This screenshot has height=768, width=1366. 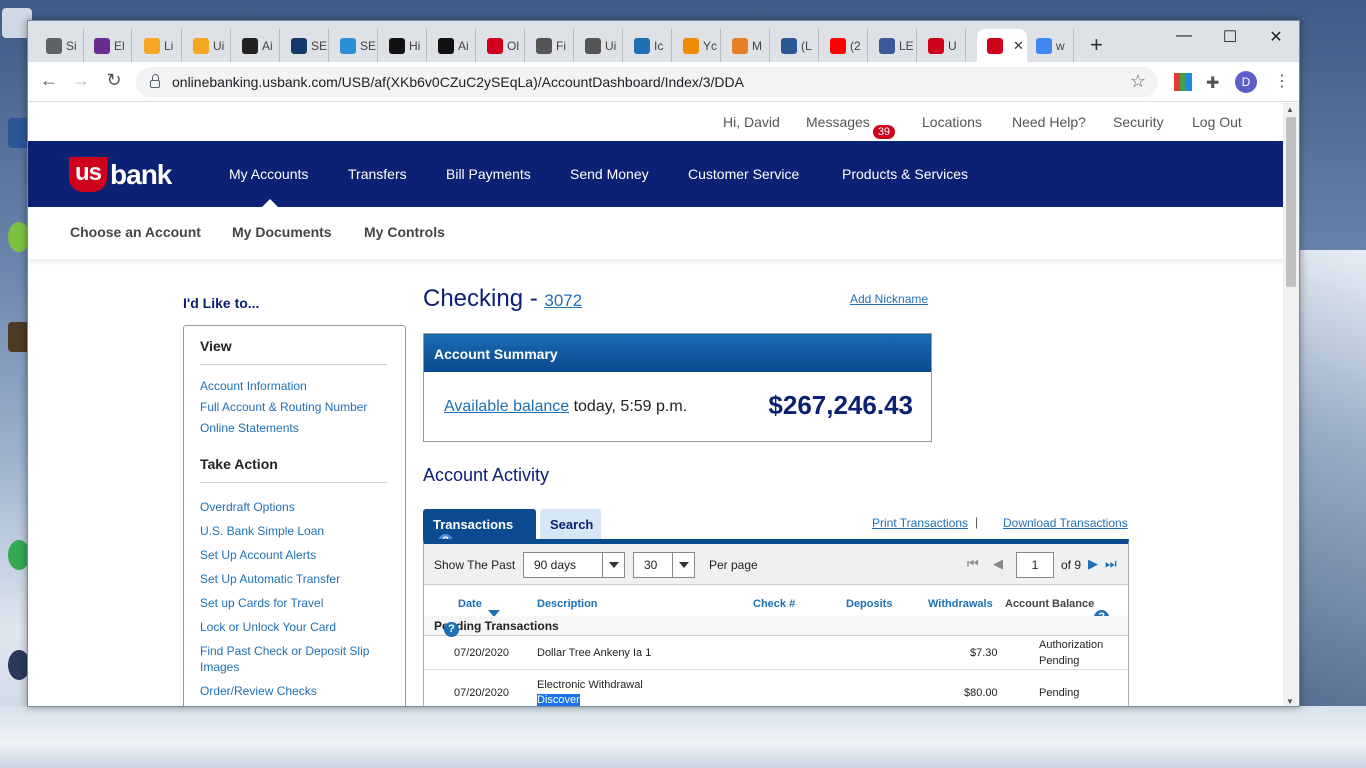 What do you see at coordinates (942, 45) in the screenshot?
I see `browser-tab: U` at bounding box center [942, 45].